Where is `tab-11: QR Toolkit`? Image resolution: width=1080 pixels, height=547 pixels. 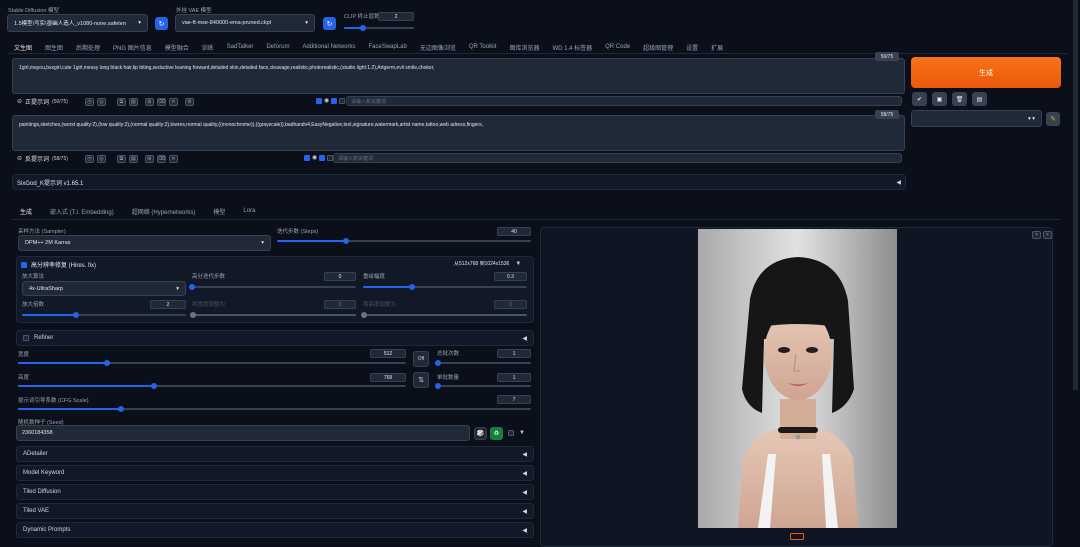
tab-11: QR Toolkit is located at coordinates (483, 47).